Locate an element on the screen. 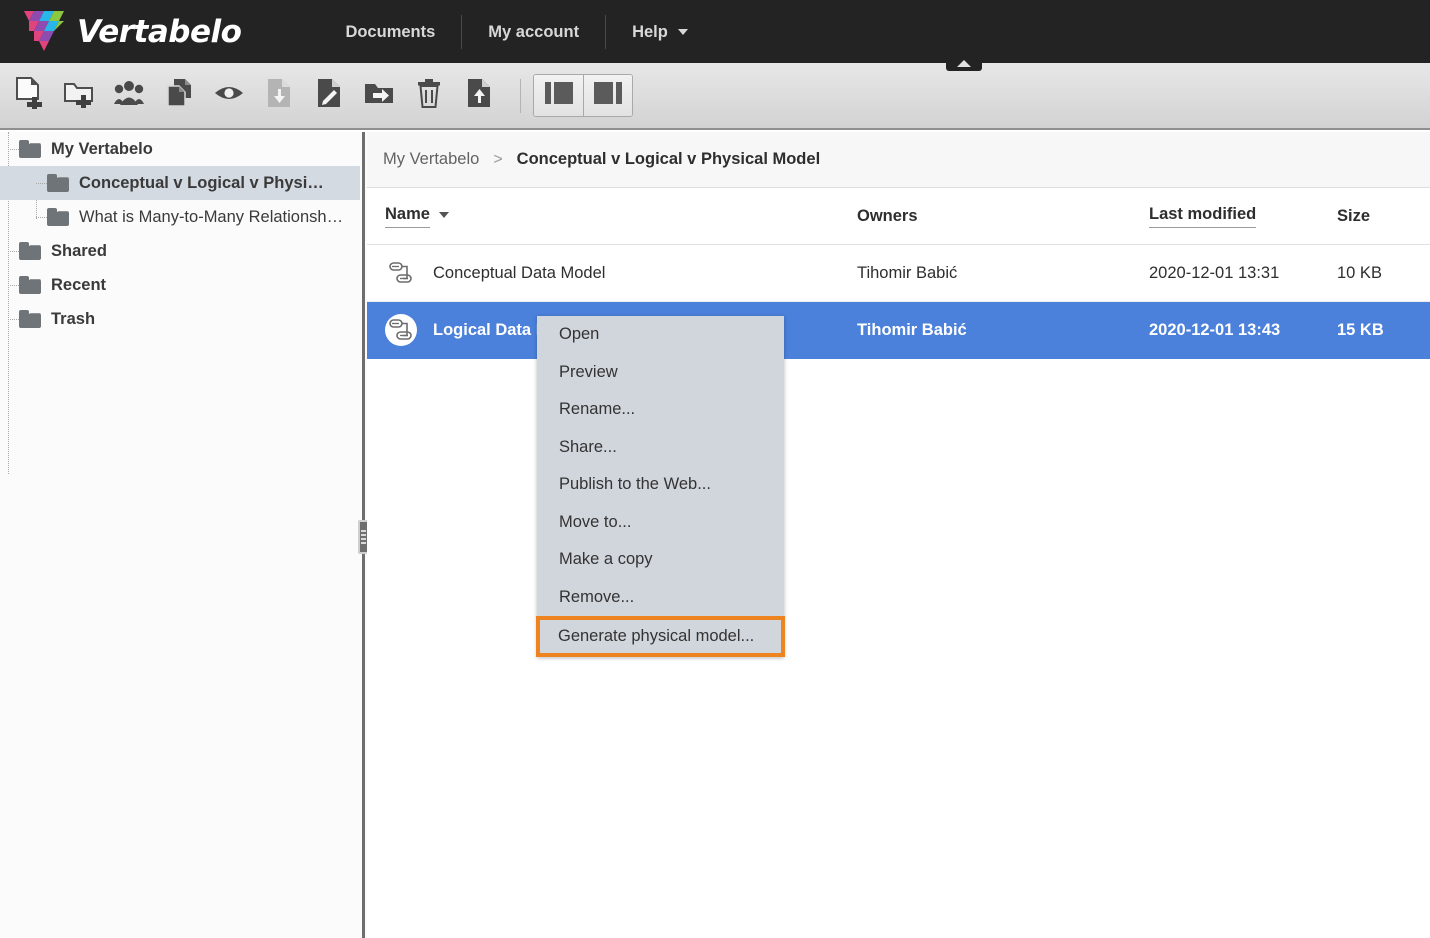  context-menu-item-make-a-copy: Make a copy is located at coordinates (660, 560).